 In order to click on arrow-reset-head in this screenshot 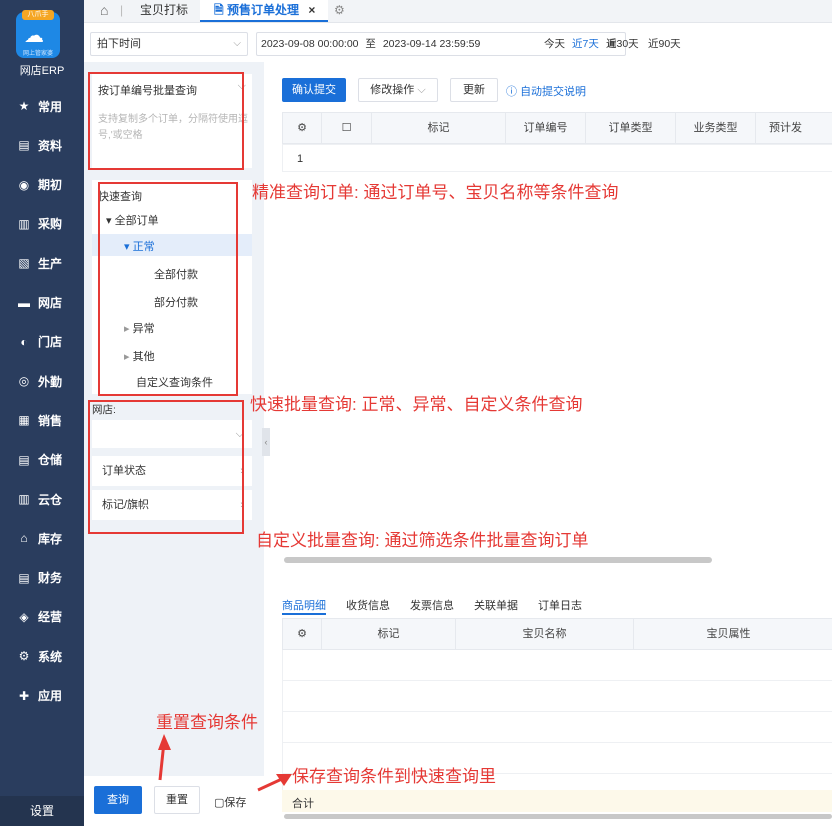, I will do `click(164, 742)`.